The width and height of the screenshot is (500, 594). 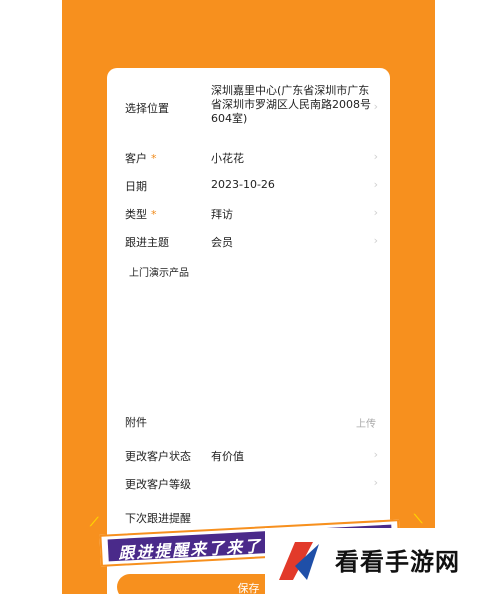 I want to click on type-value: 拜访, so click(x=222, y=214).